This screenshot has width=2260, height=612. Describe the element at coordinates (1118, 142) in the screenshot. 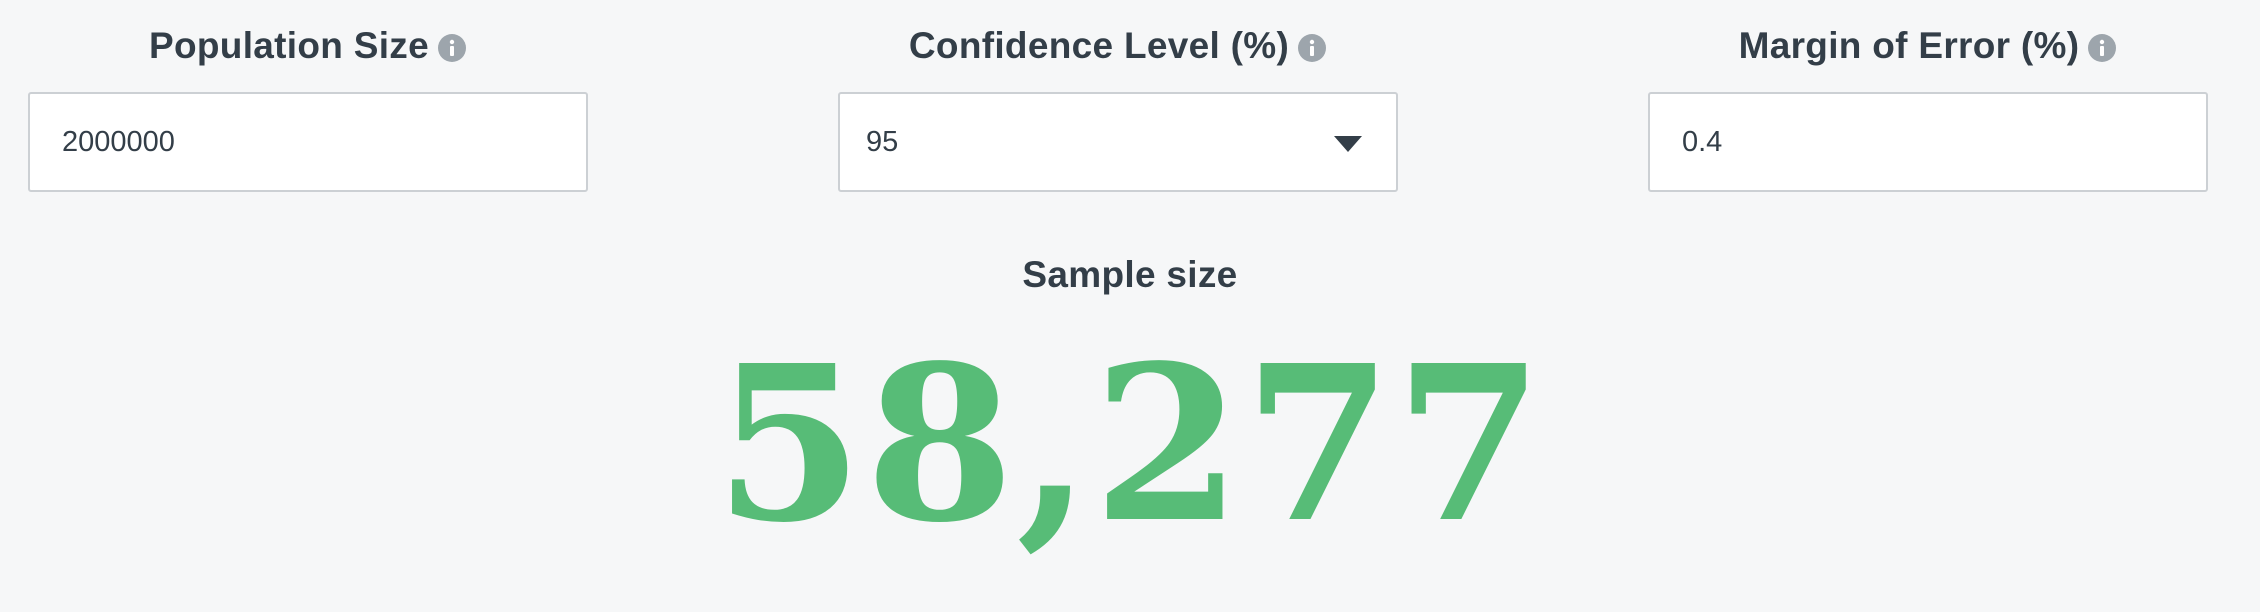

I see `confidence-level-select: 95` at that location.